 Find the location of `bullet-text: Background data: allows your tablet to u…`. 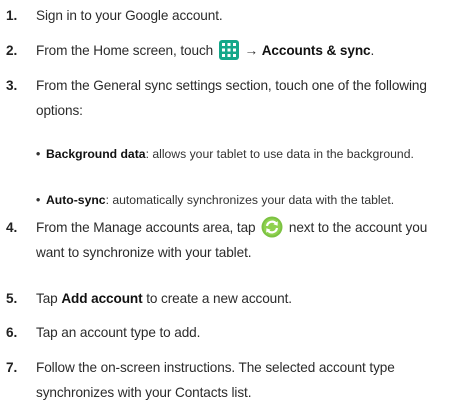

bullet-text: Background data: allows your tablet to u… is located at coordinates (248, 154).